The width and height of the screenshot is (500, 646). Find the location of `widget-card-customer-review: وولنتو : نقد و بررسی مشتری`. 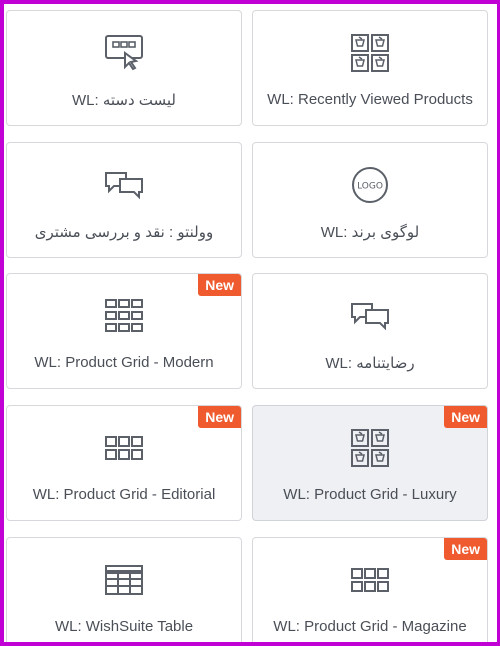

widget-card-customer-review: وولنتو : نقد و بررسی مشتری is located at coordinates (124, 200).